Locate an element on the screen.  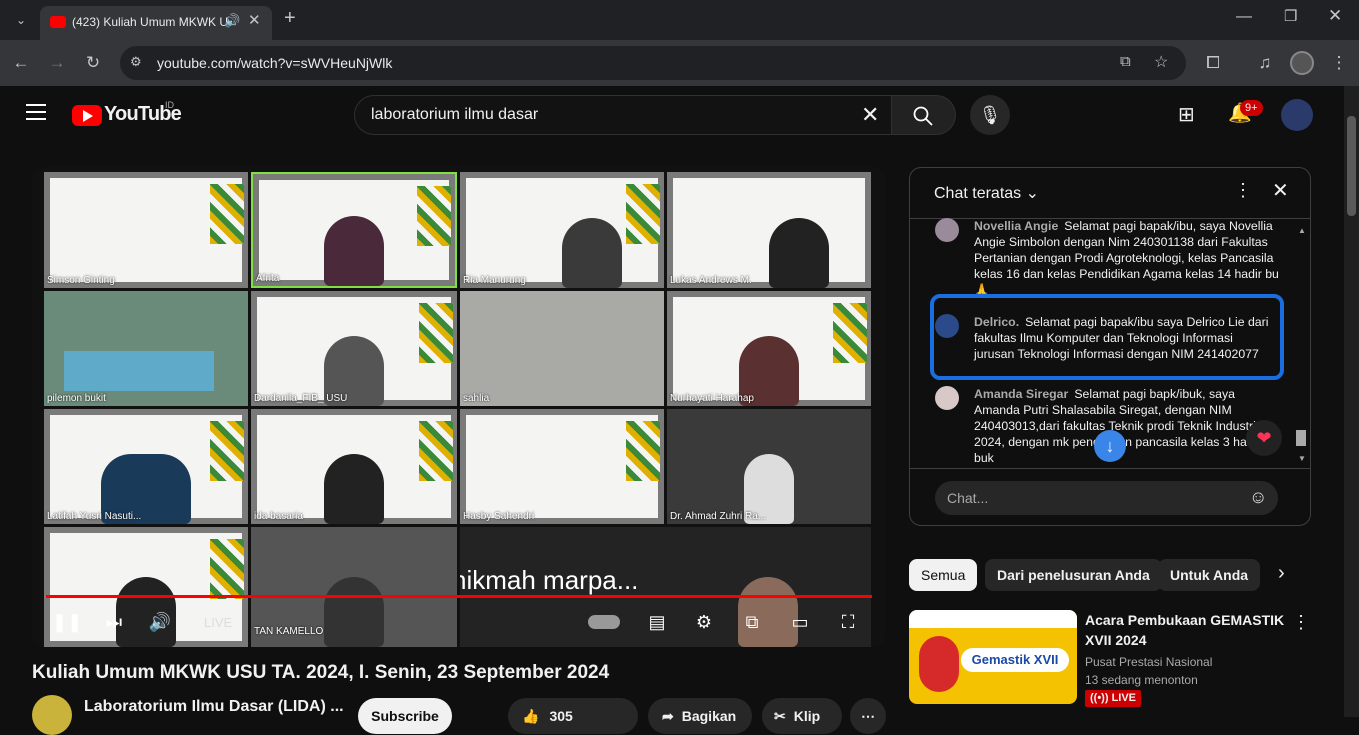
bookmark-star-icon: ☆ is located at coordinates (1161, 62).